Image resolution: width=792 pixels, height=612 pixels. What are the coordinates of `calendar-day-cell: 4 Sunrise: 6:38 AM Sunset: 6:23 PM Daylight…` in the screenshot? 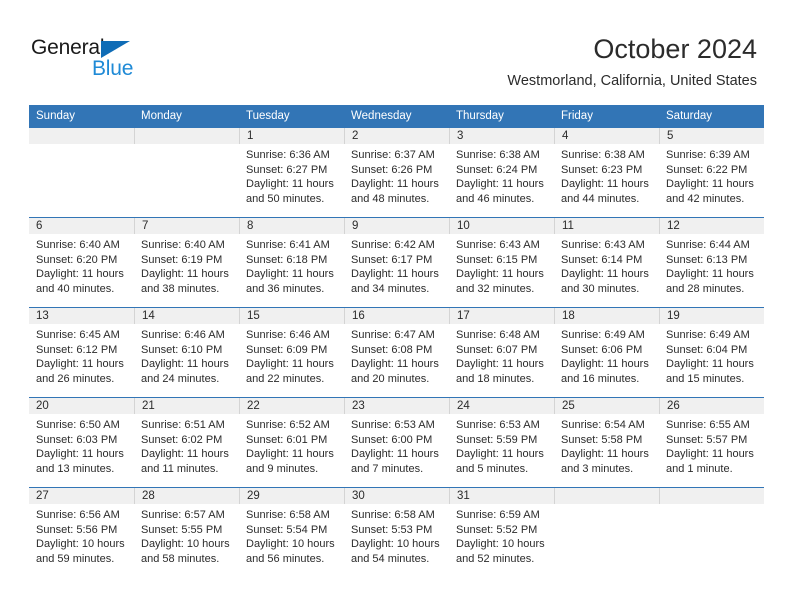 It's located at (606, 172).